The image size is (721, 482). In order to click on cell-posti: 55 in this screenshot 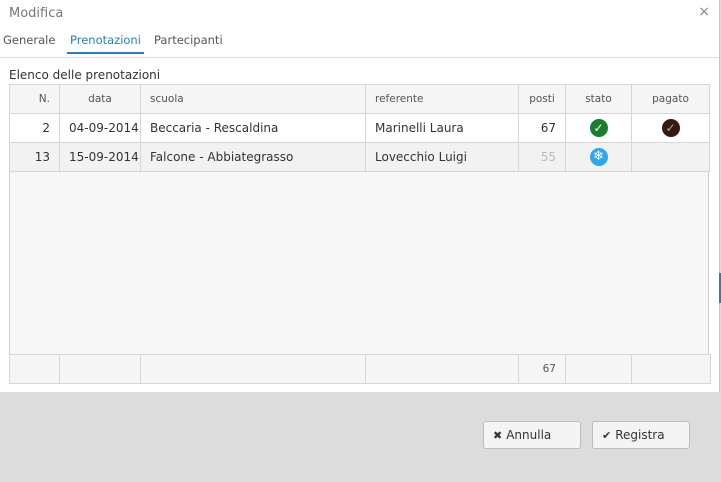, I will do `click(542, 157)`.